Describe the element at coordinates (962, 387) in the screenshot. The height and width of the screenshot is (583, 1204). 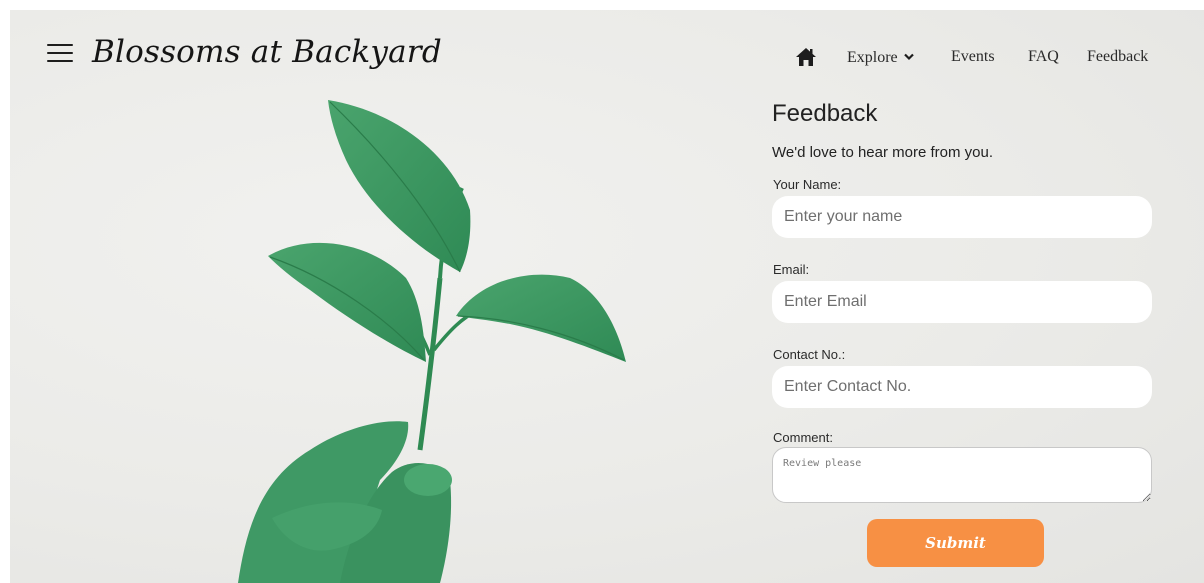
I see `contact-input` at that location.